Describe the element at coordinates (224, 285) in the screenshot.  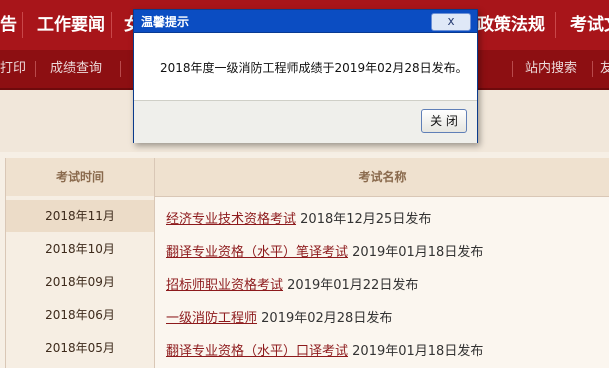
I see `exam-link: 招标师职业资格考试` at that location.